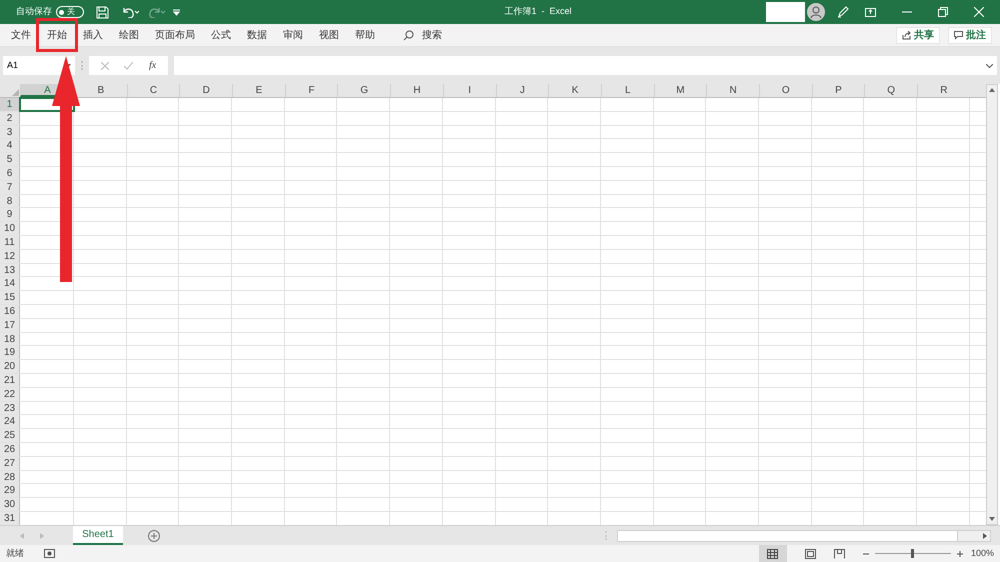  What do you see at coordinates (732, 90) in the screenshot?
I see `column-header: N` at bounding box center [732, 90].